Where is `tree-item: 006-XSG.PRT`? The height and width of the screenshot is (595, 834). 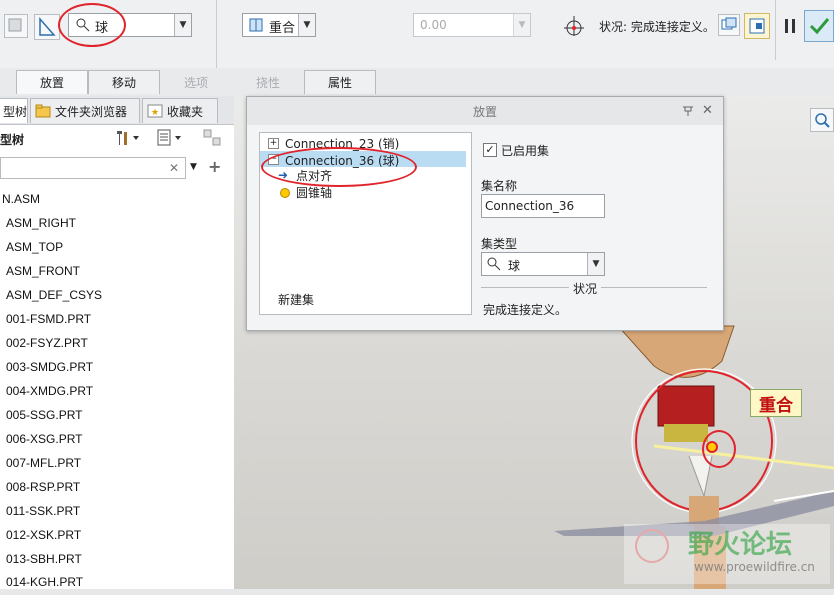
tree-item: 006-XSG.PRT is located at coordinates (44, 442).